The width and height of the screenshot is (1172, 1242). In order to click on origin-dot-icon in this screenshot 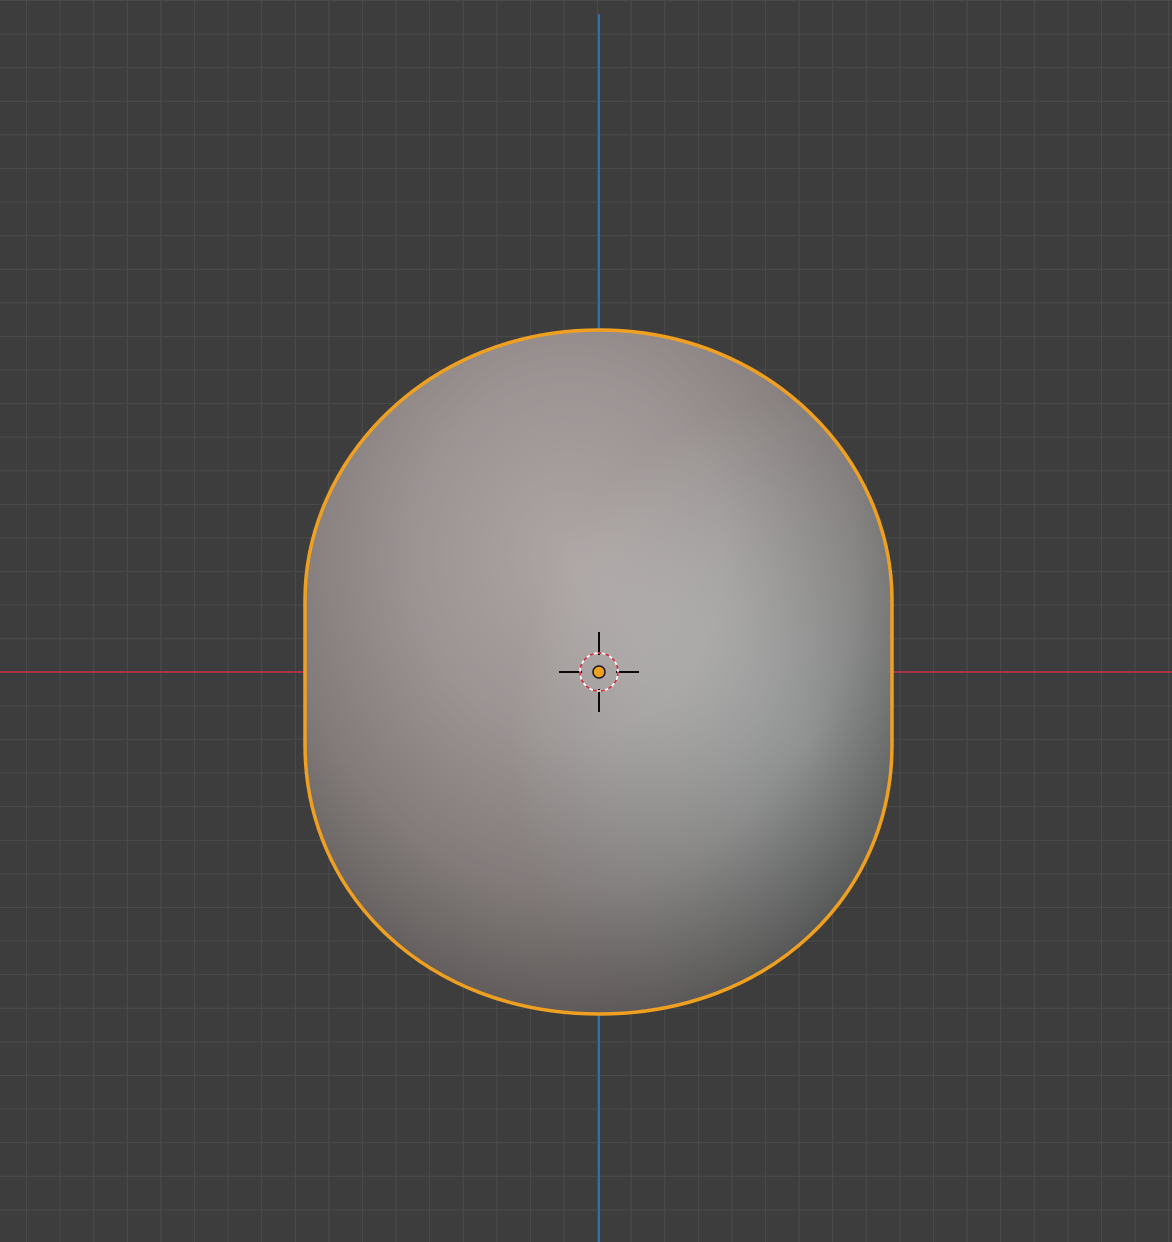, I will do `click(599, 672)`.